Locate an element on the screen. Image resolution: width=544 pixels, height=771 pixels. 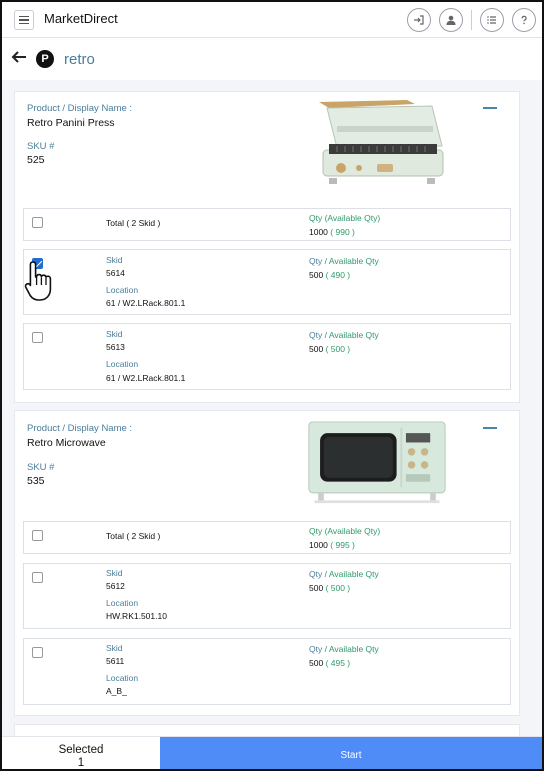
selected-count: 1 is located at coordinates (81, 763).